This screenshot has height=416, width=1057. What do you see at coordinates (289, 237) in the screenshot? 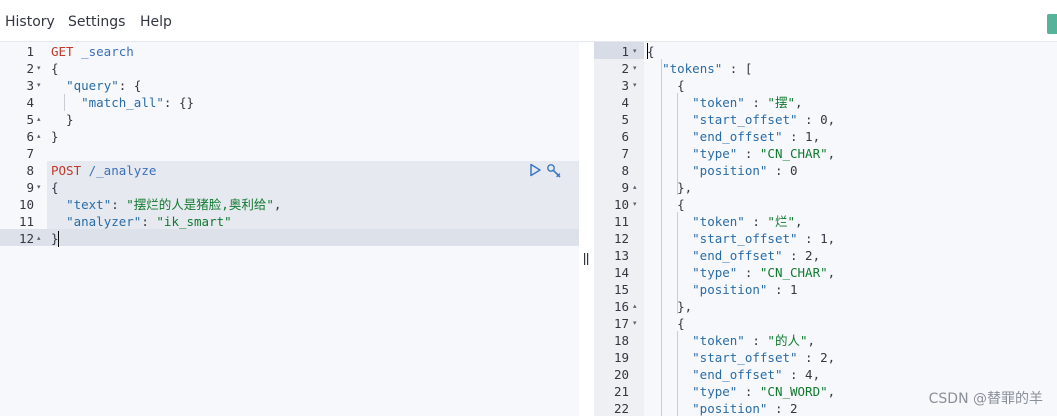
I see `active-line-highlight` at bounding box center [289, 237].